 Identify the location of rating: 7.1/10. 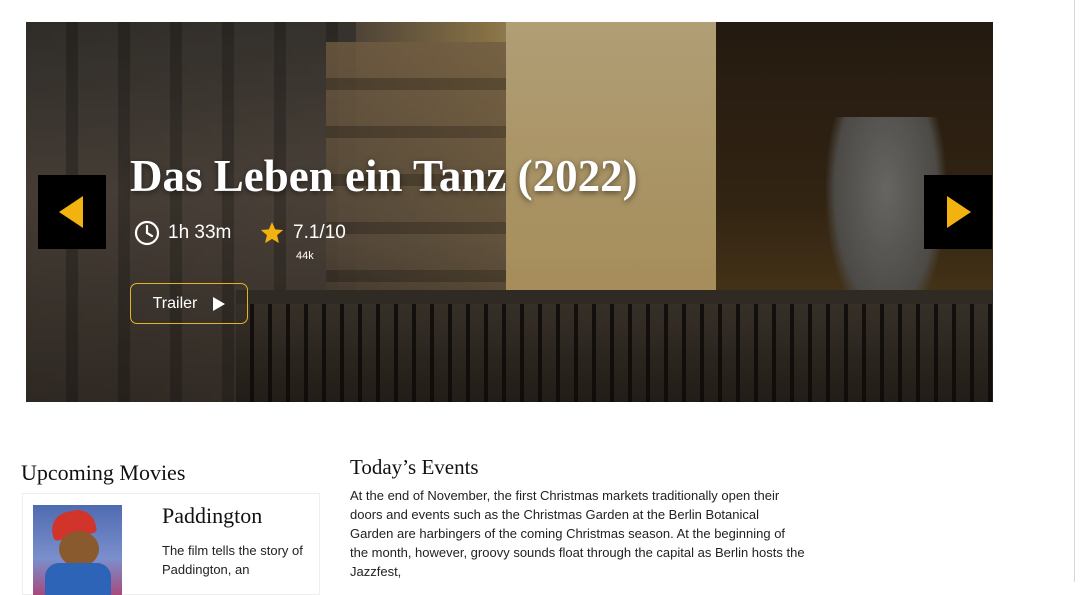
(302, 233).